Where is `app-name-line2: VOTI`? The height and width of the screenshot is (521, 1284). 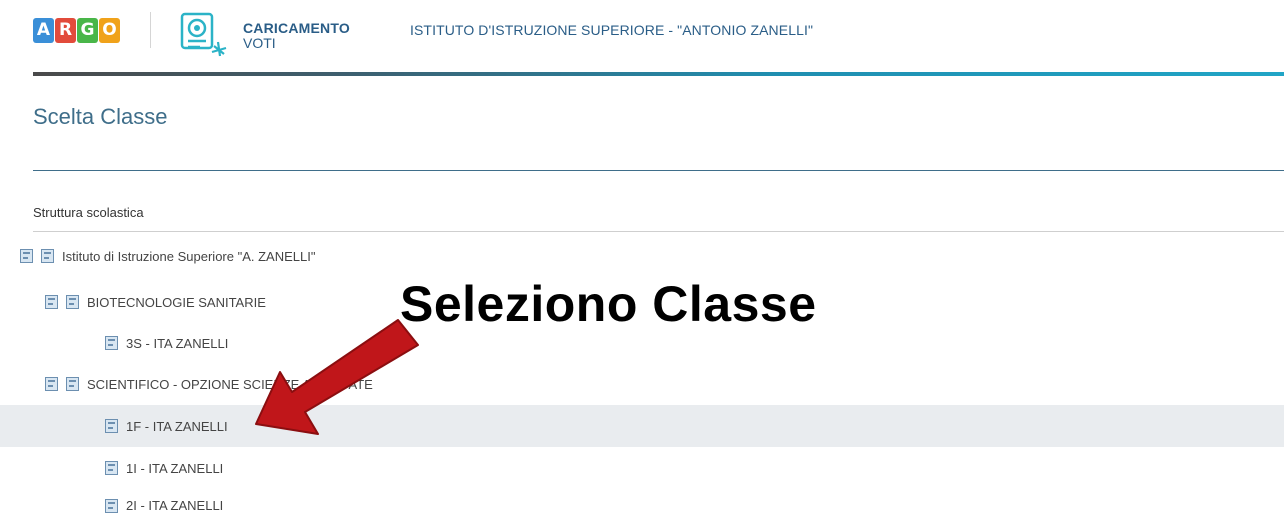 app-name-line2: VOTI is located at coordinates (259, 43).